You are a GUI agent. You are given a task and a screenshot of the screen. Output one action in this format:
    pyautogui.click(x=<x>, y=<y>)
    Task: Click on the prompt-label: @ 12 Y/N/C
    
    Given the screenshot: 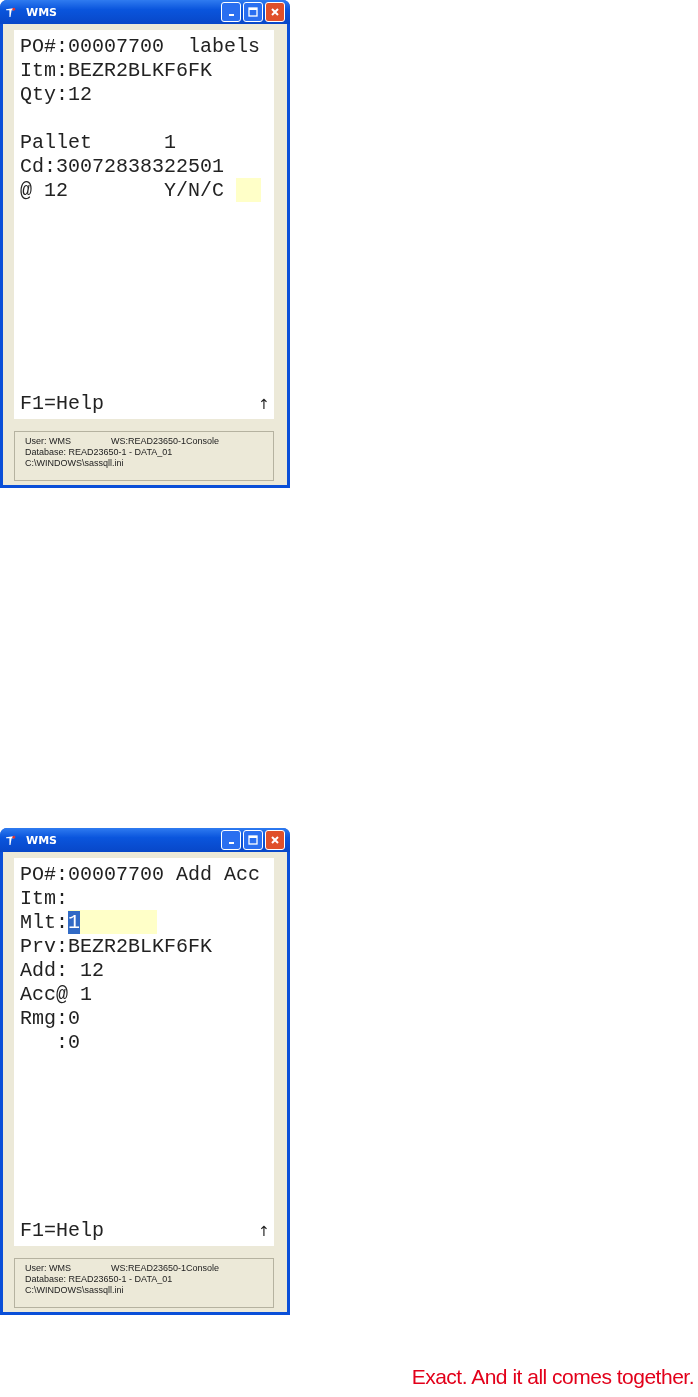 What is the action you would take?
    pyautogui.click(x=123, y=190)
    